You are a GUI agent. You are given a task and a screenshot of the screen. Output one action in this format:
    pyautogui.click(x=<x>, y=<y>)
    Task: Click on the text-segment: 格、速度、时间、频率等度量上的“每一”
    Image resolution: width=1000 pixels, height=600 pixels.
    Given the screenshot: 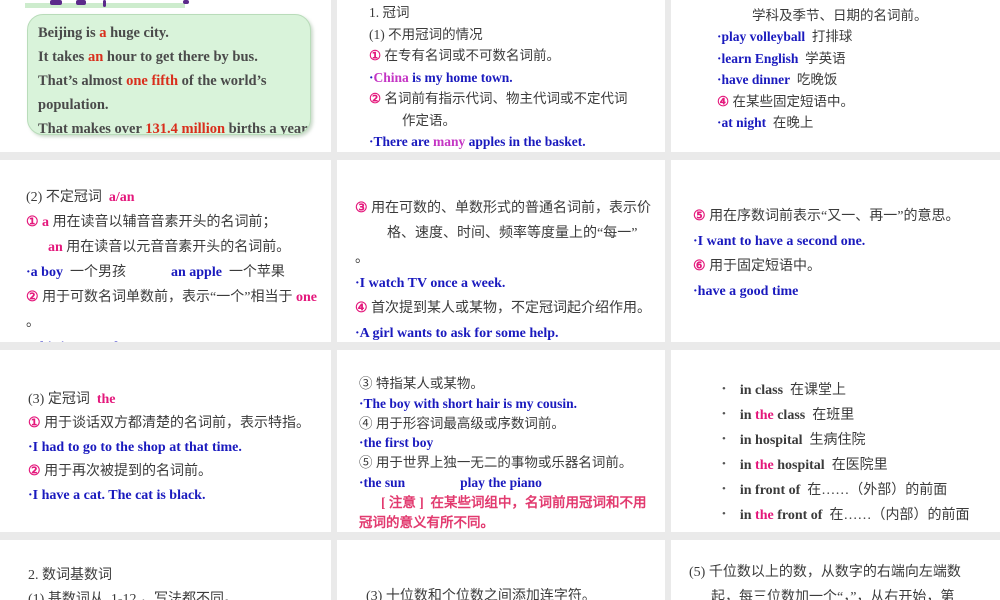 What is the action you would take?
    pyautogui.click(x=512, y=233)
    